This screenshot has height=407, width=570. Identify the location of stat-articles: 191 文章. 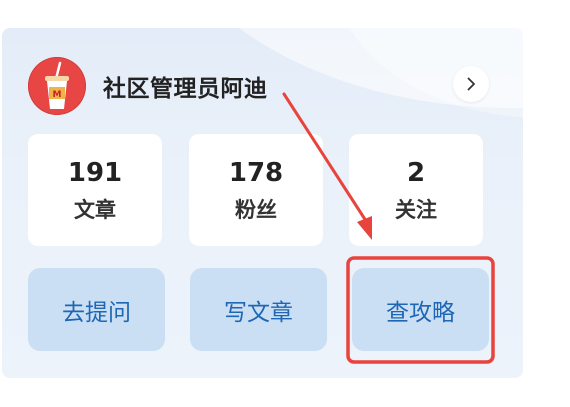
(95, 190).